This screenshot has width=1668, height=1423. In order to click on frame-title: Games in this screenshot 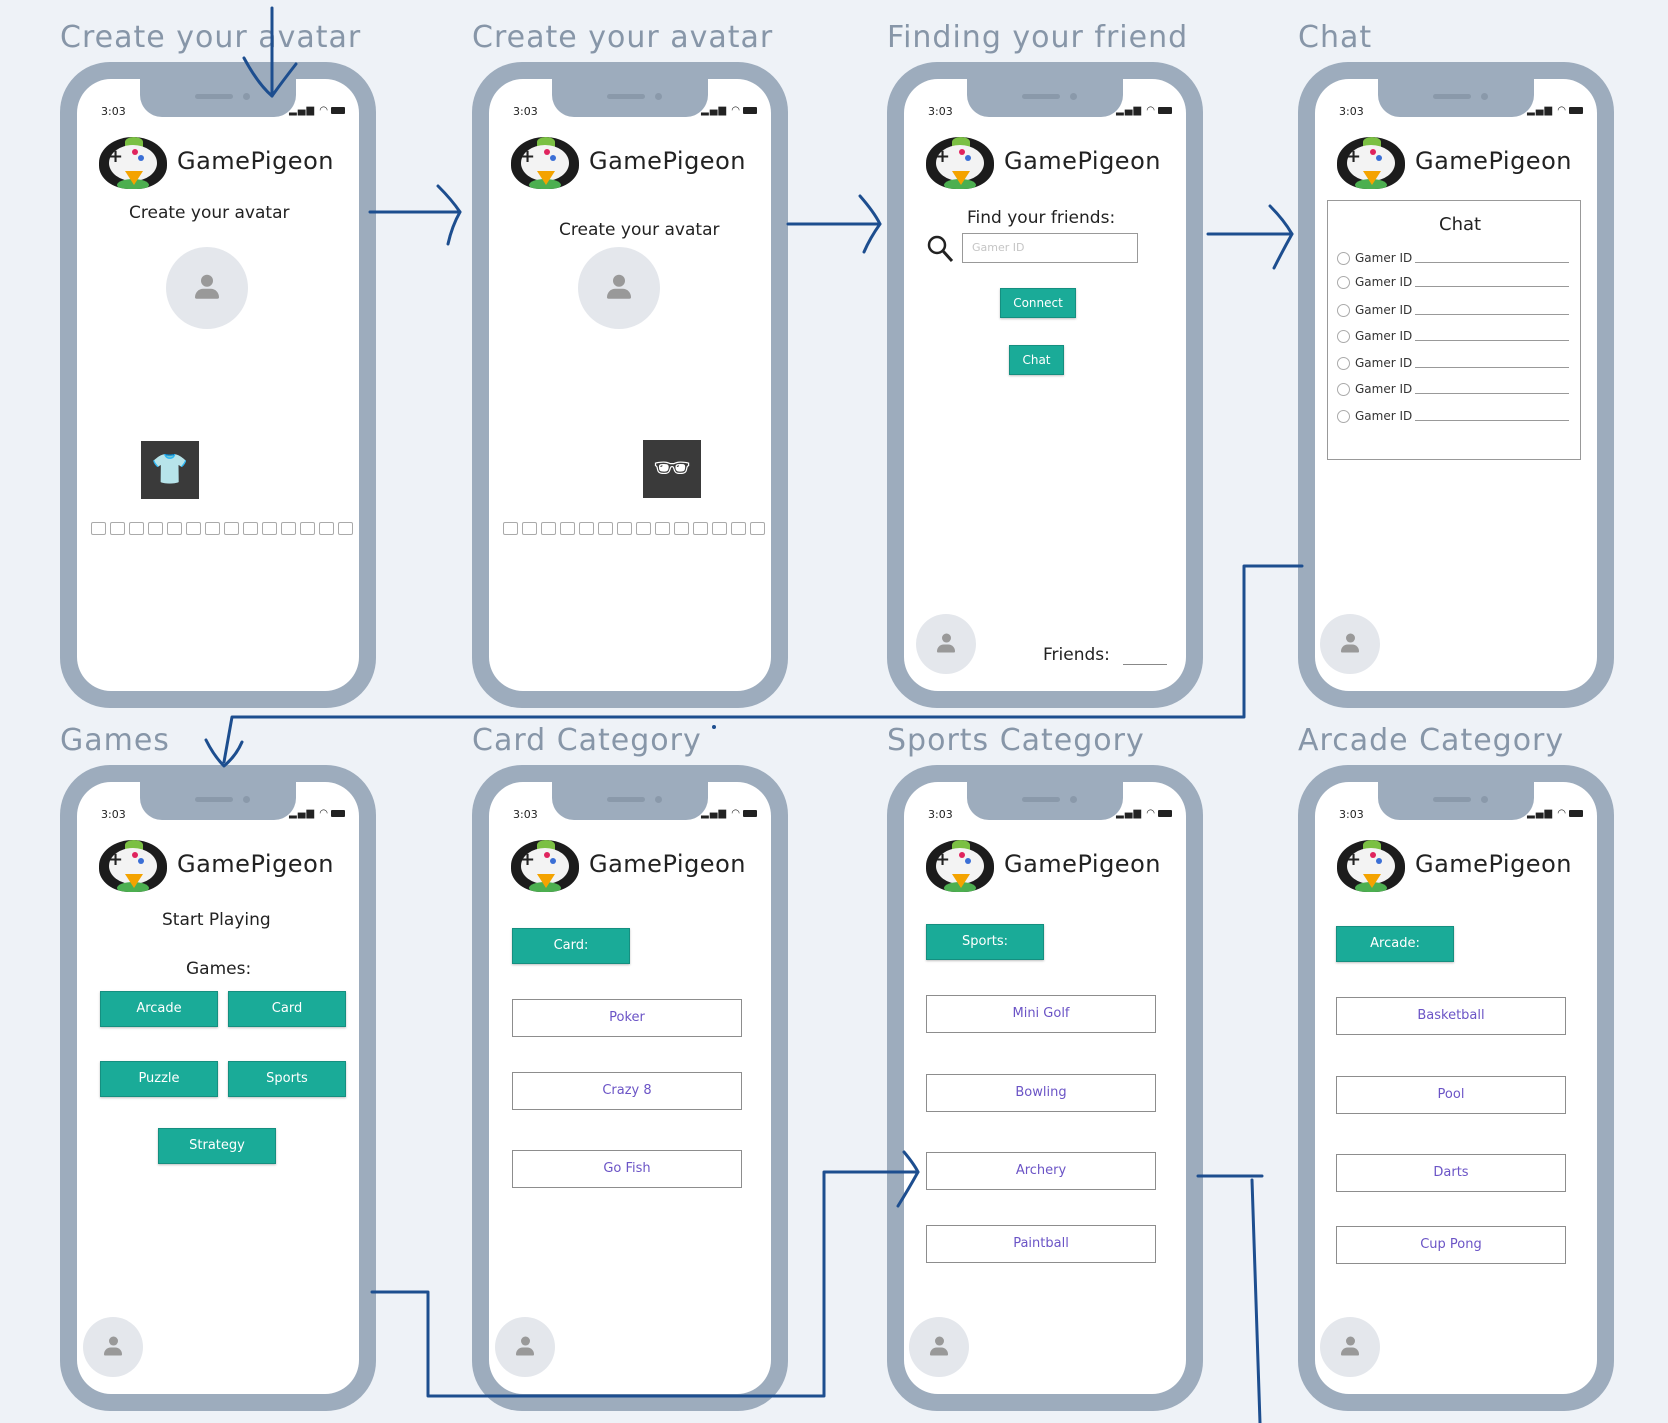, I will do `click(115, 740)`.